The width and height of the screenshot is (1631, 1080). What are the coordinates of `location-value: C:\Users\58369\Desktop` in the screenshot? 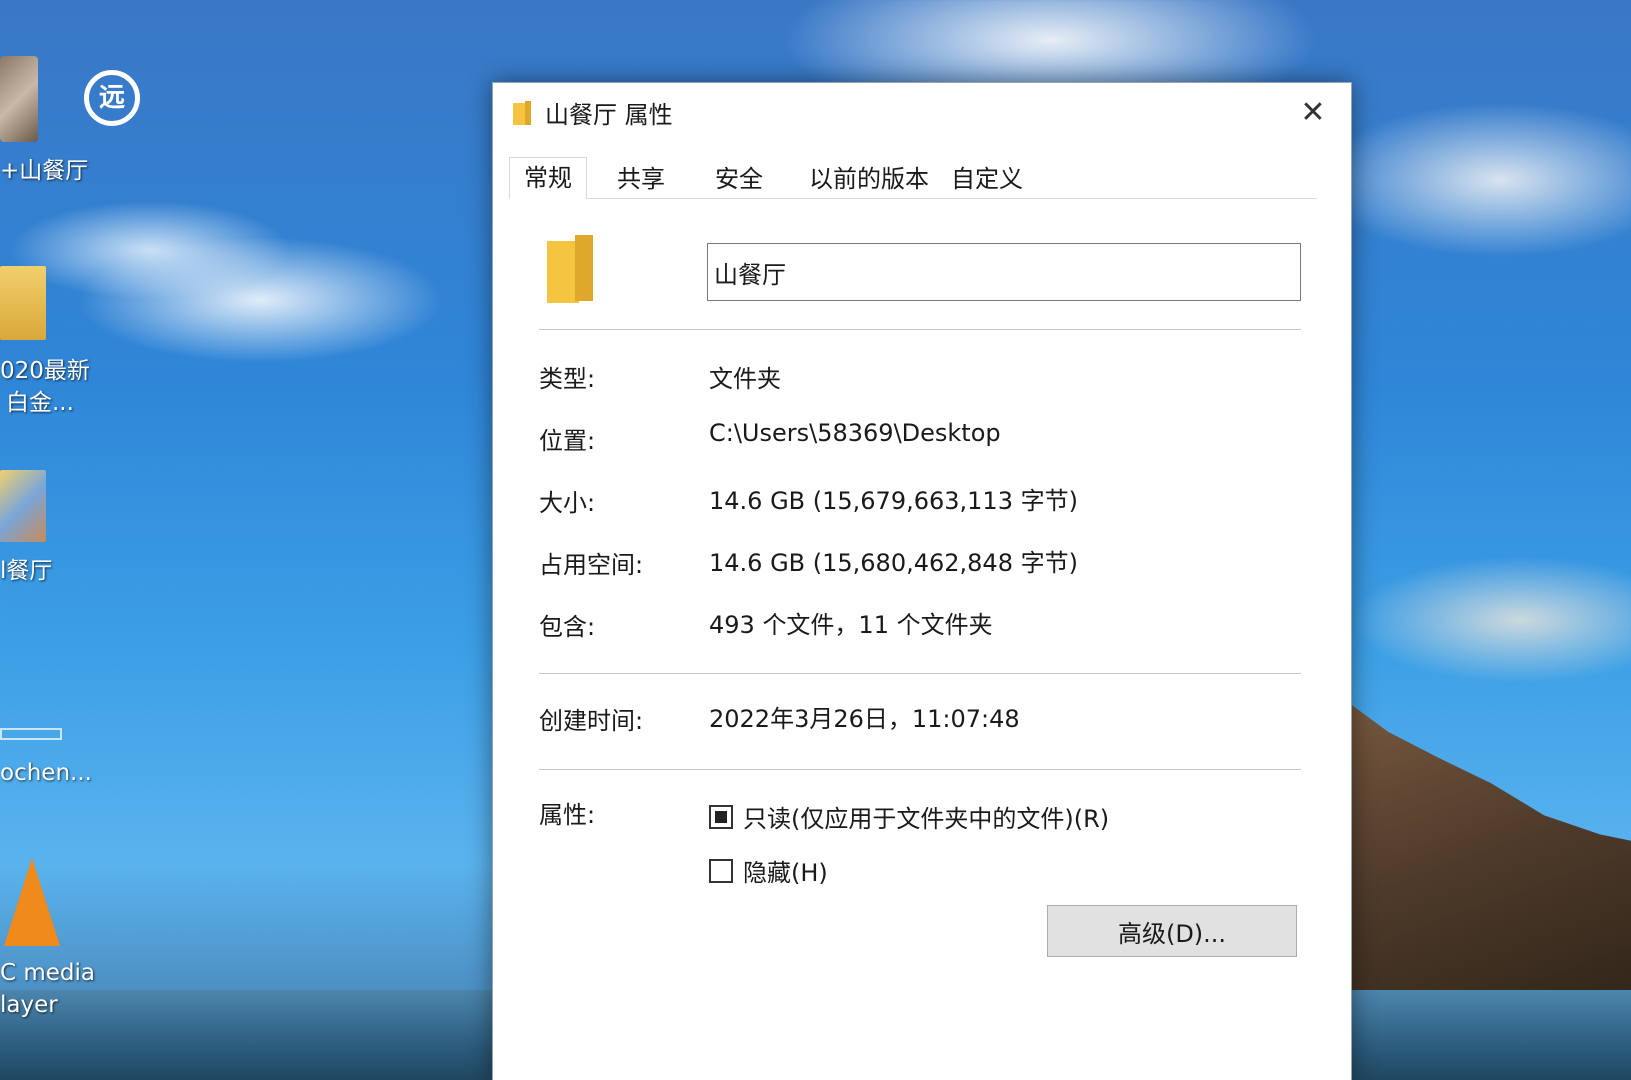 It's located at (855, 433).